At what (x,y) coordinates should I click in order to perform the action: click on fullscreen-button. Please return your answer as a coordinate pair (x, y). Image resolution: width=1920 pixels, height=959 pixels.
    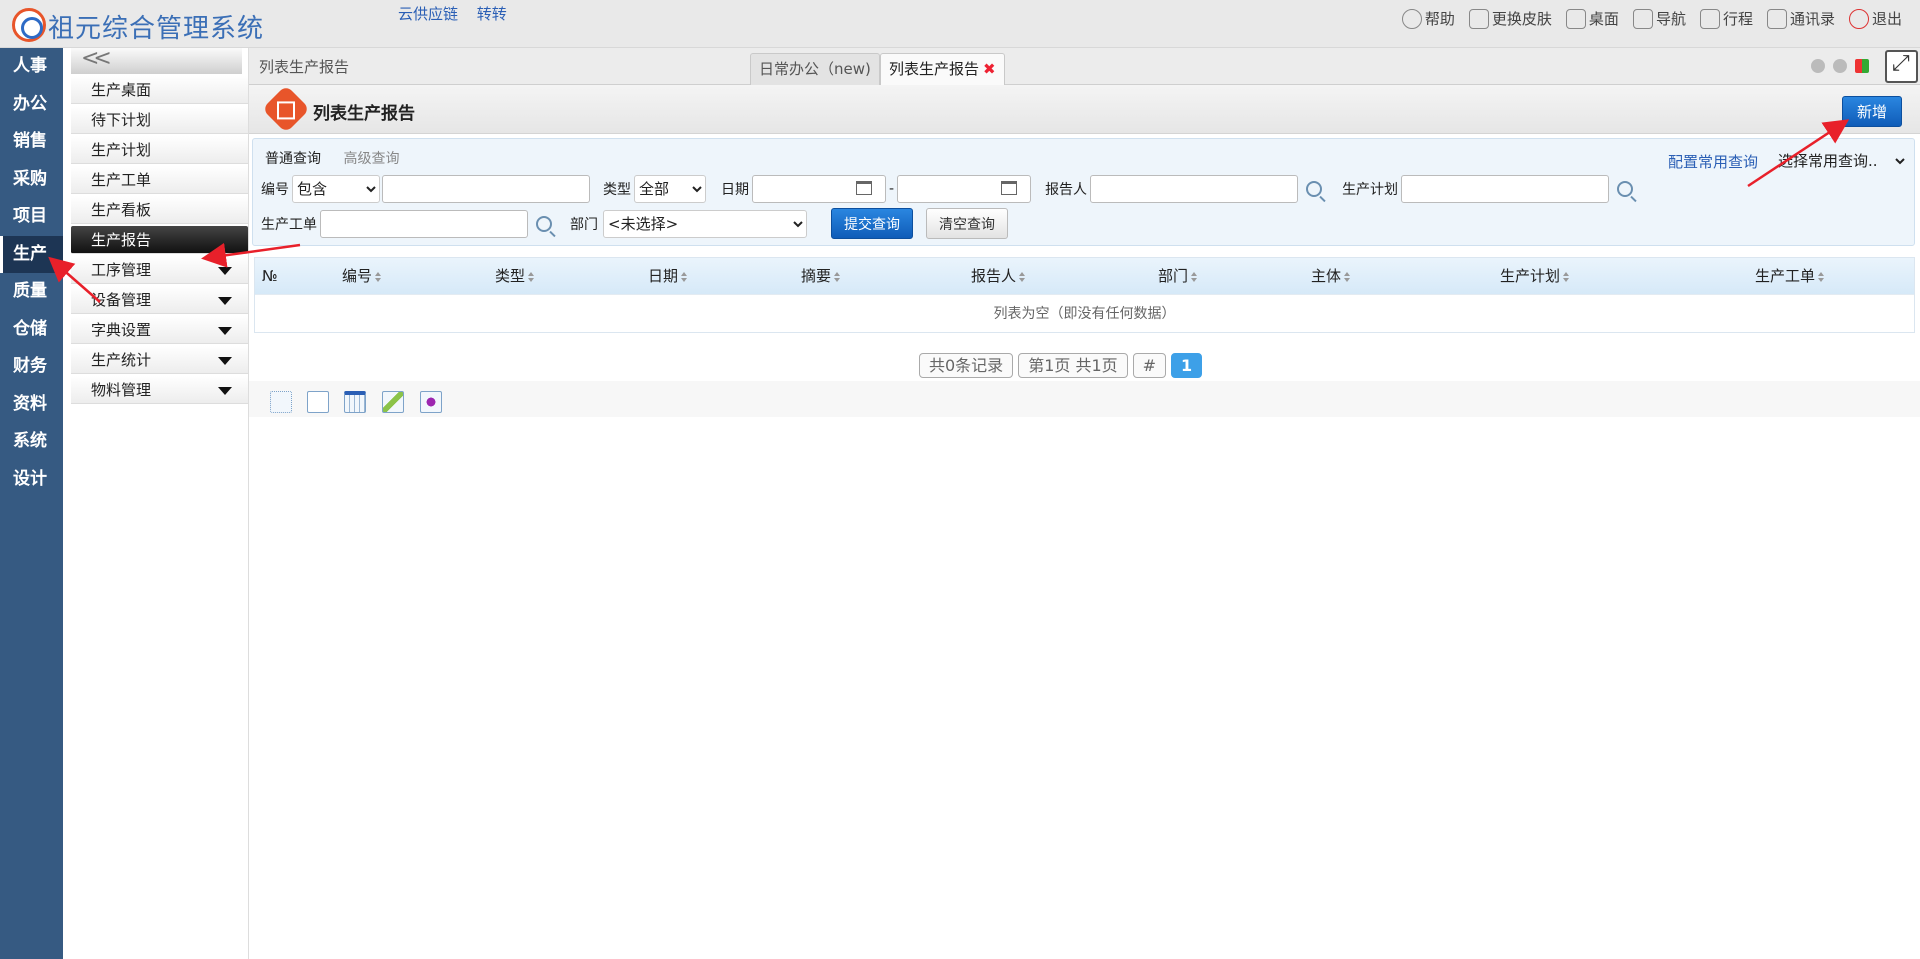
    Looking at the image, I should click on (1901, 66).